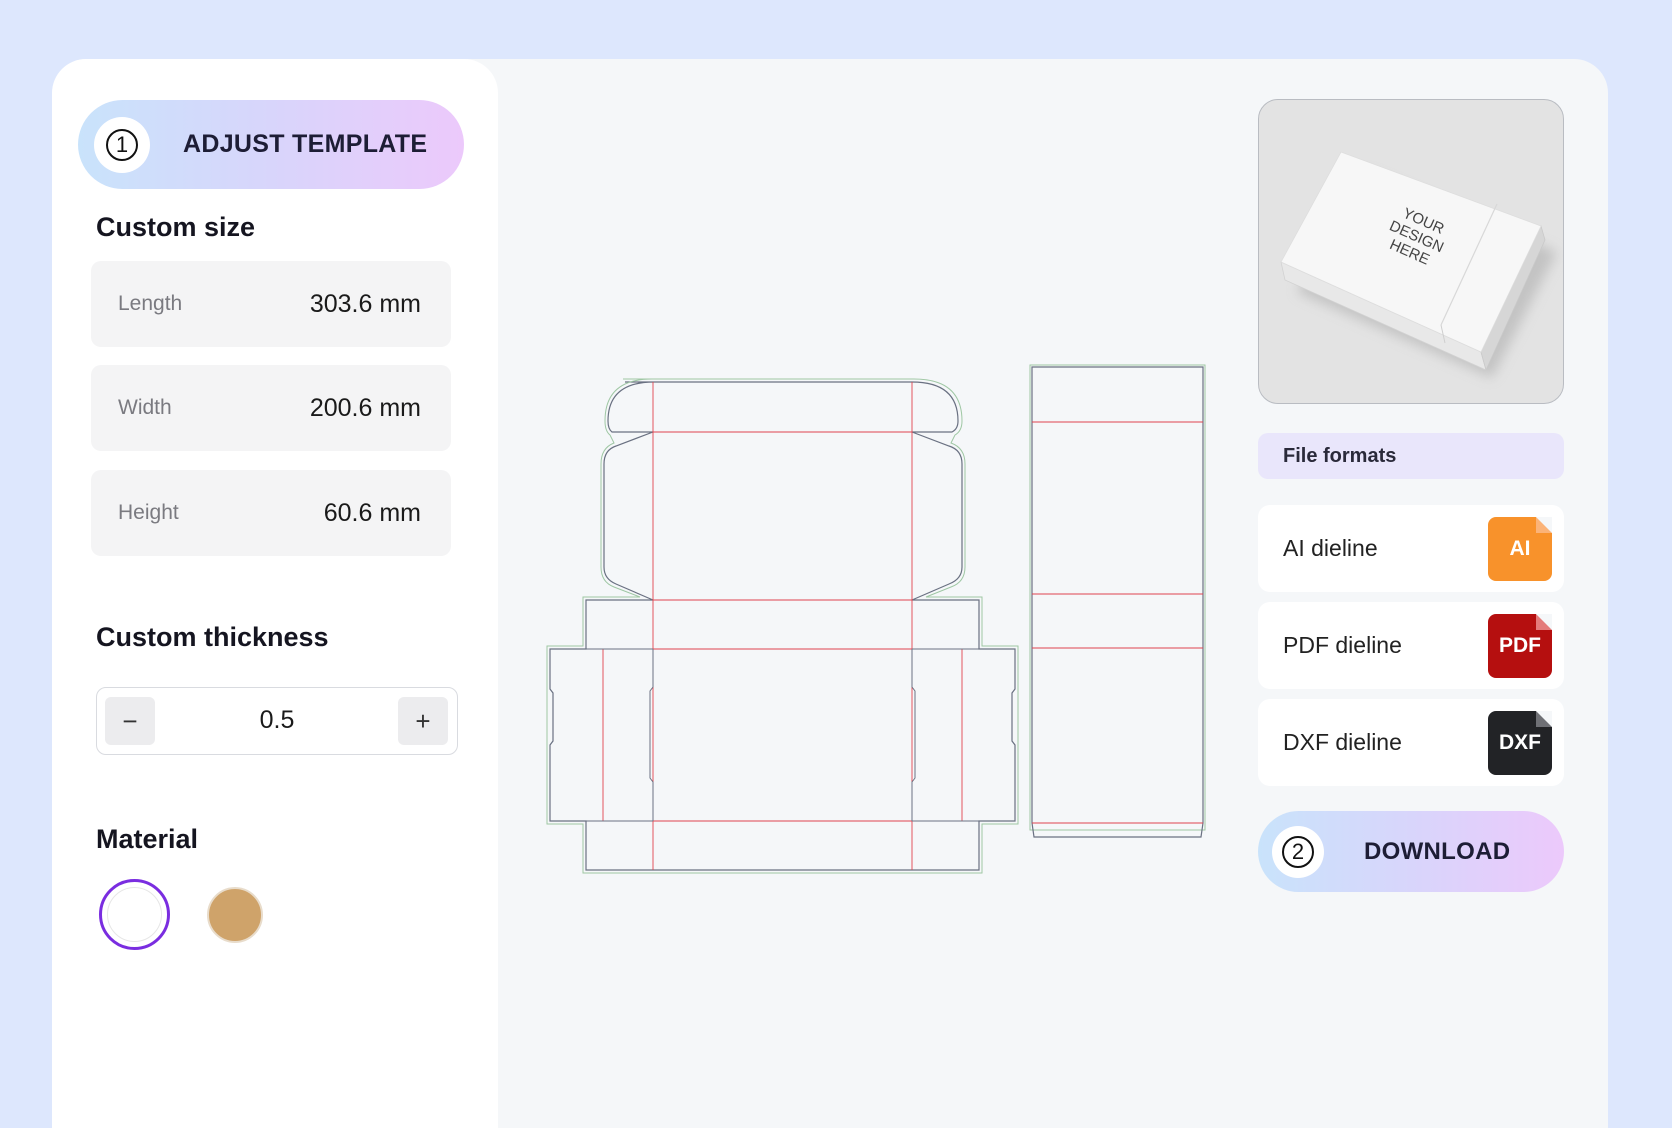 The height and width of the screenshot is (1128, 1672). I want to click on sleeve-cut-outline, so click(1117, 602).